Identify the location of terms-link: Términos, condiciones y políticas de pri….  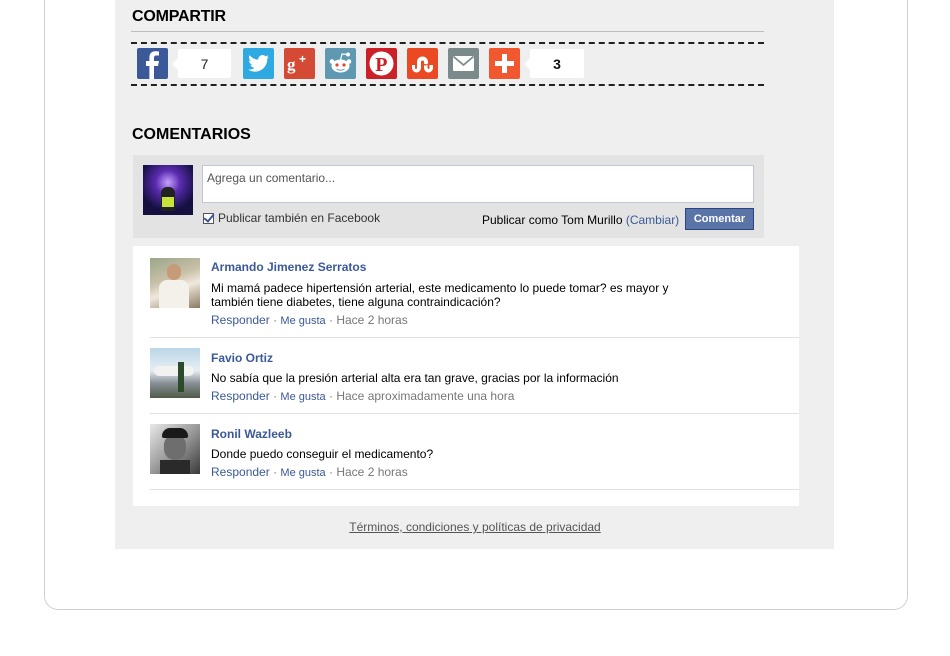
(475, 527).